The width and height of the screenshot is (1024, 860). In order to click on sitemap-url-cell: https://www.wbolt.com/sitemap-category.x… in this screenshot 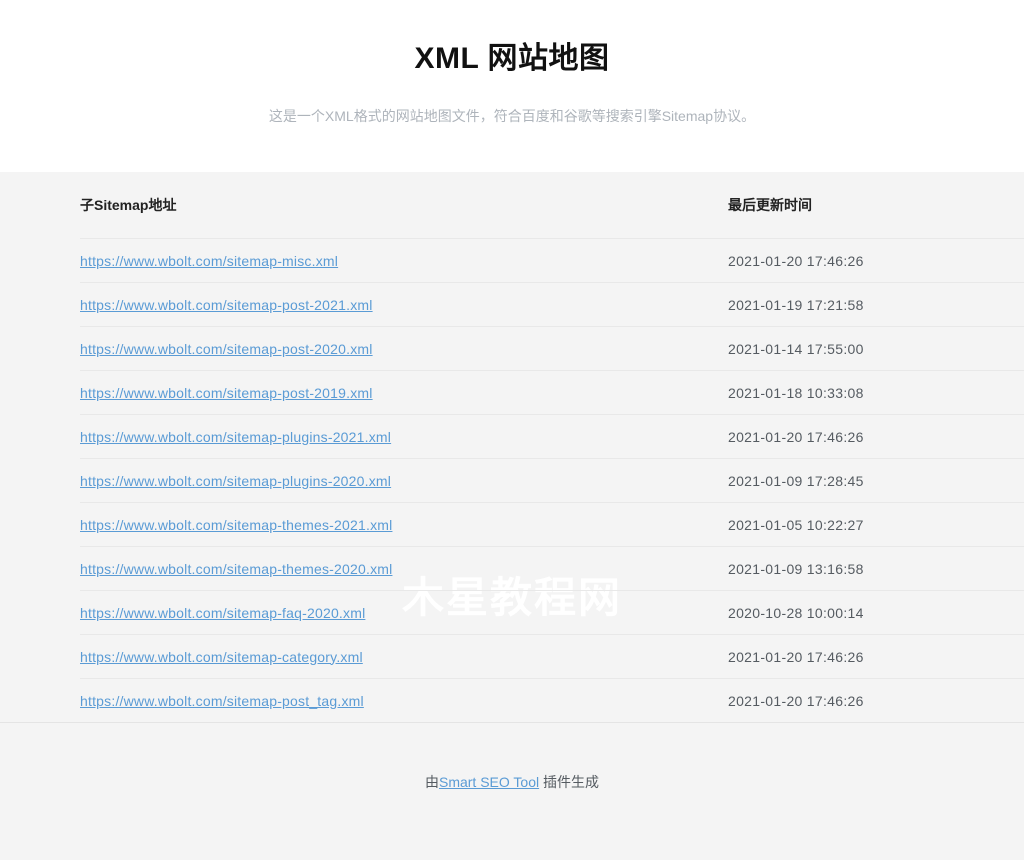, I will do `click(404, 656)`.